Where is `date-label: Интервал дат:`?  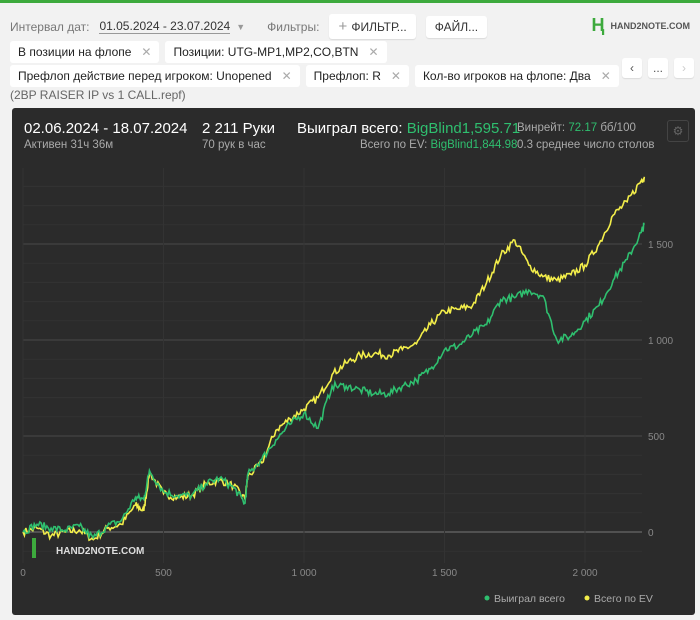
date-label: Интервал дат: is located at coordinates (50, 26).